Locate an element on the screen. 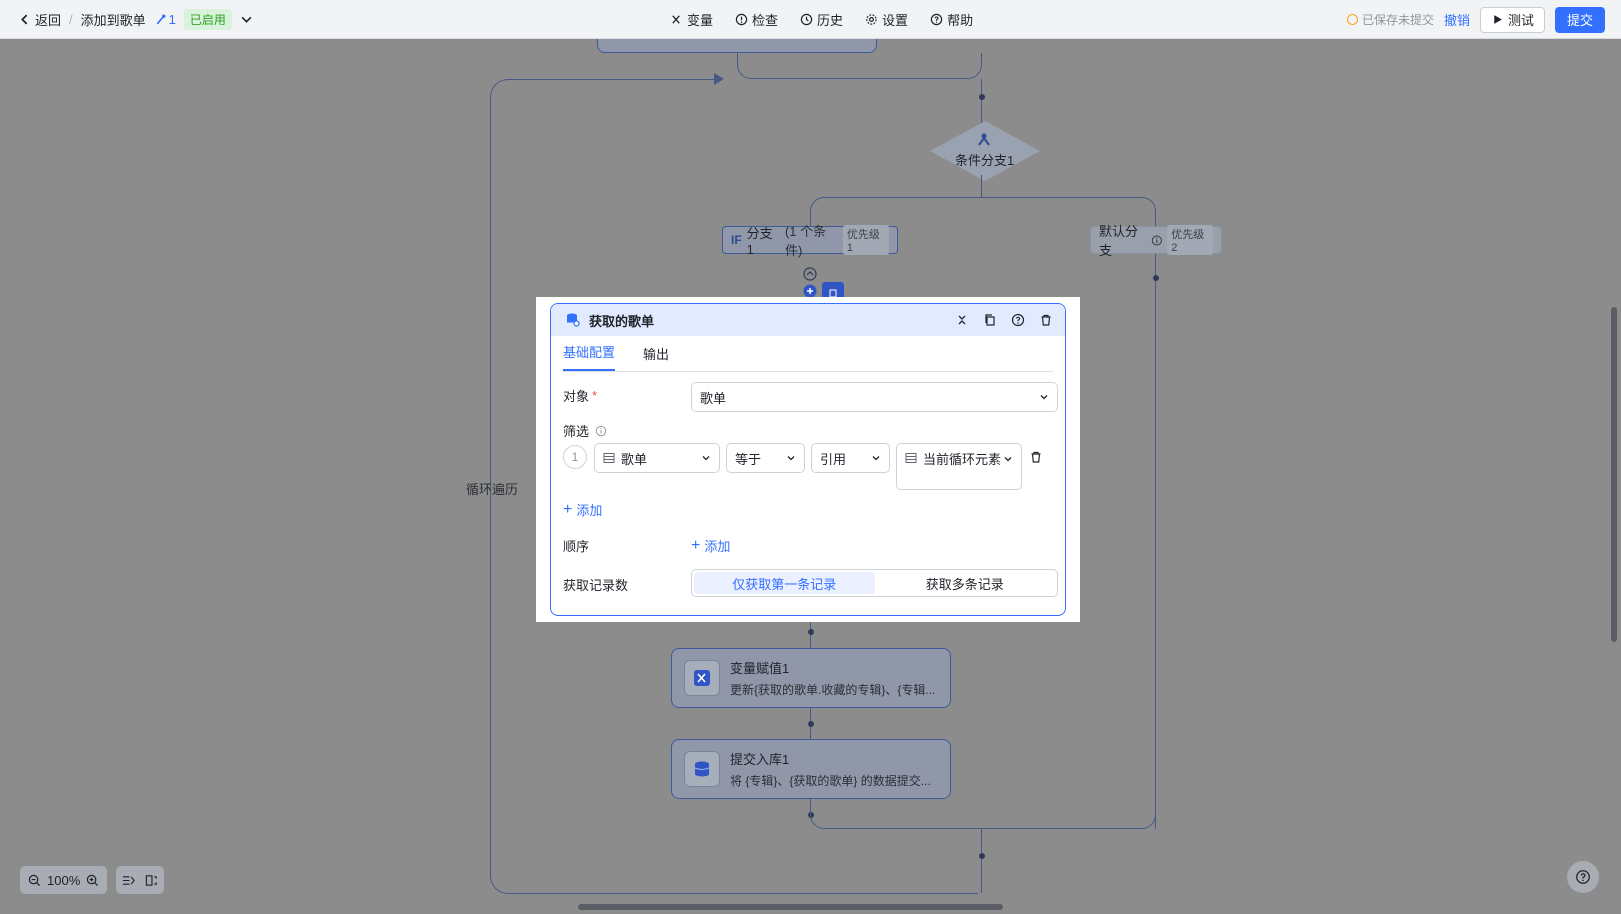 Image resolution: width=1621 pixels, height=914 pixels. order-row: 顺序 is located at coordinates (576, 545).